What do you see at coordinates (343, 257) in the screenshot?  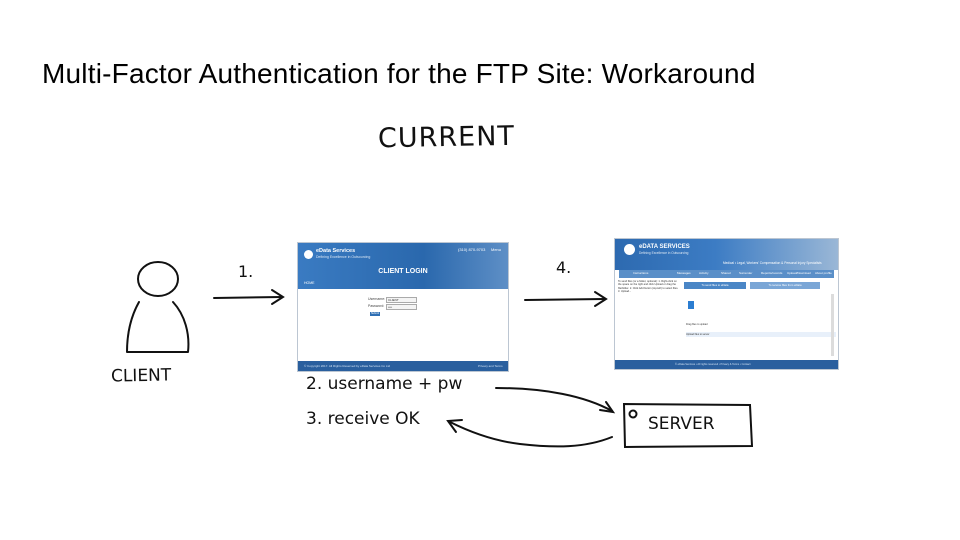 I see `login-tagline: Defining Excellence in Outsourcing` at bounding box center [343, 257].